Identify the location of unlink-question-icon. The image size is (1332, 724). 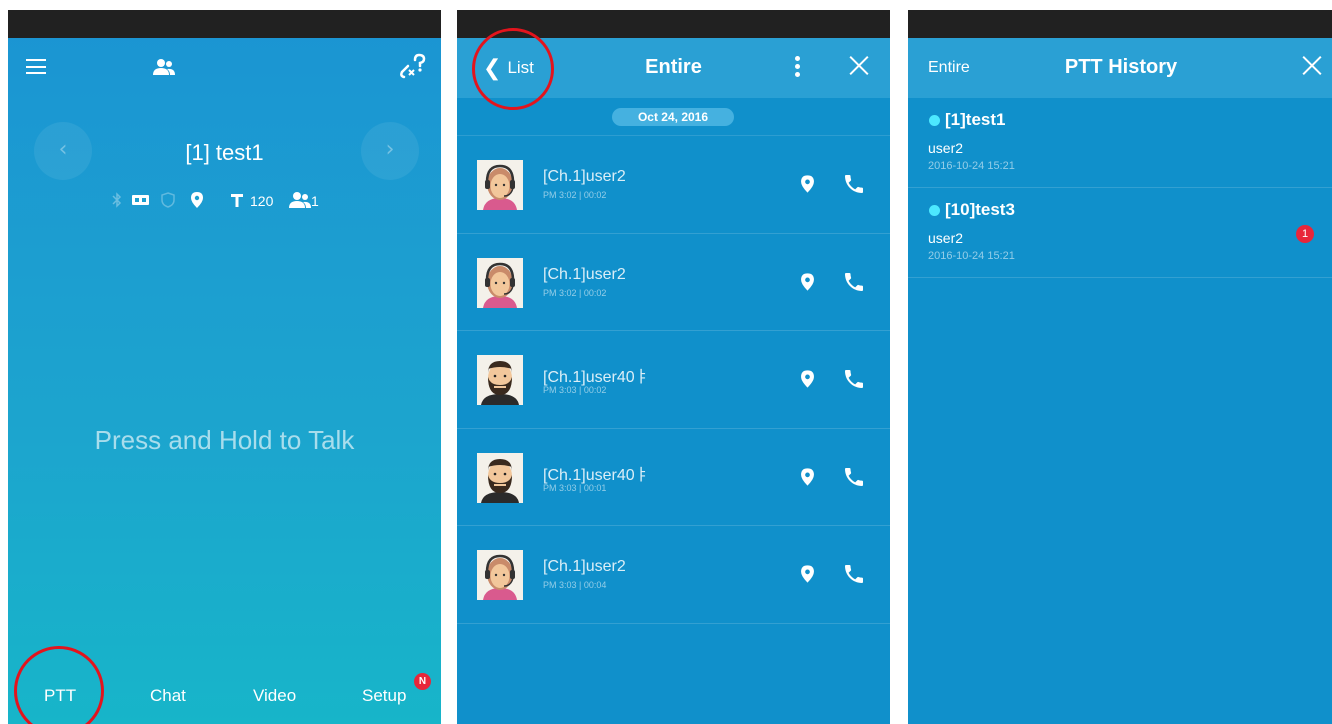
(413, 66).